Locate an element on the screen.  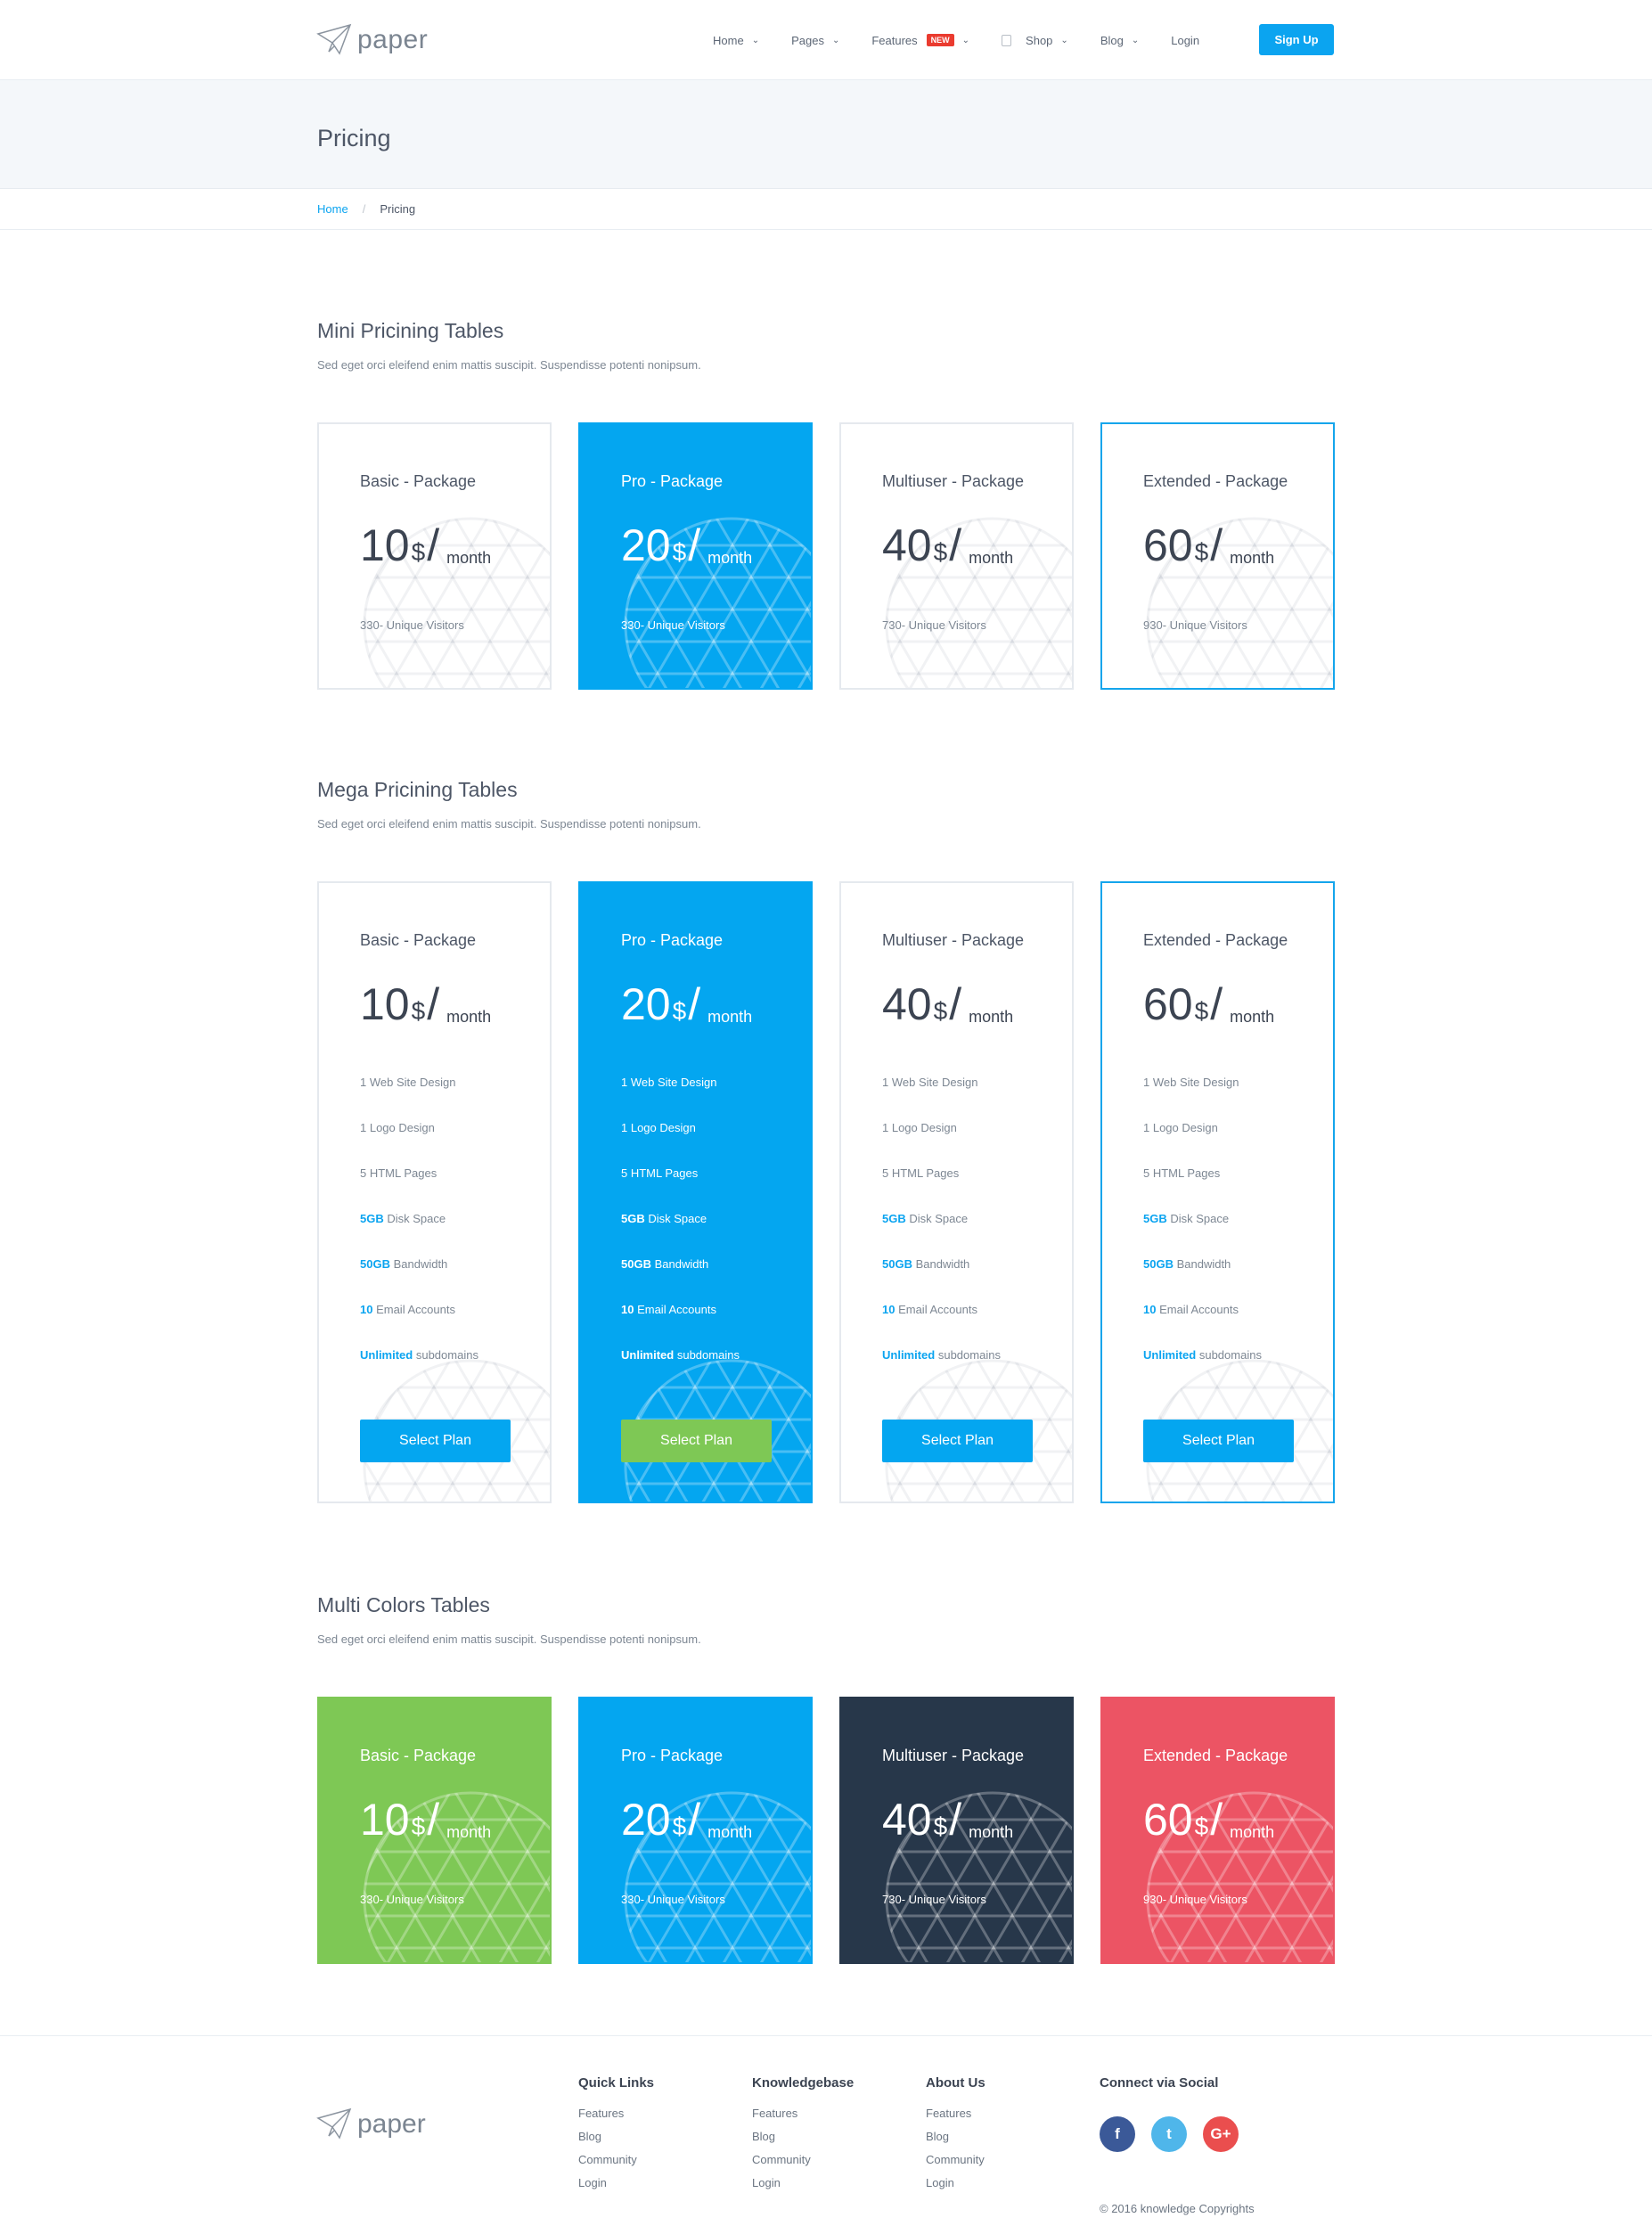
brand-logo: paper is located at coordinates (372, 40).